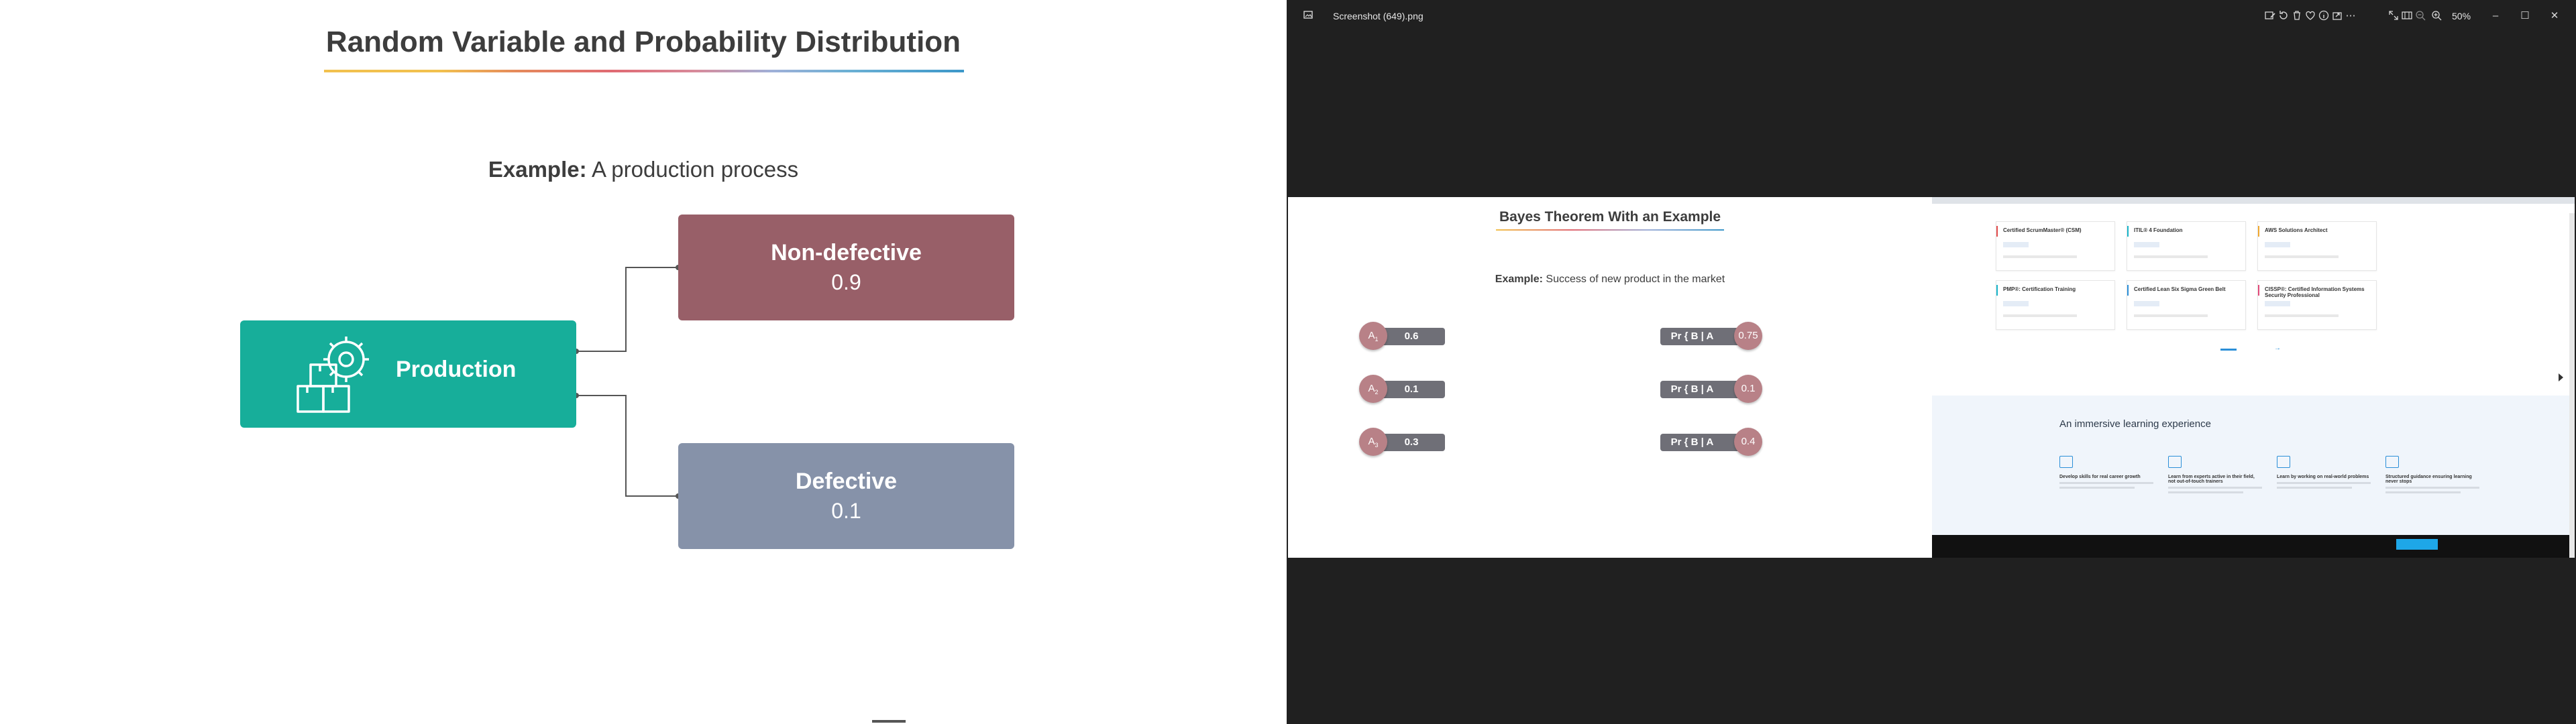 This screenshot has width=2576, height=724. What do you see at coordinates (2186, 246) in the screenshot?
I see `course-card: ITIL® 4 Foundation` at bounding box center [2186, 246].